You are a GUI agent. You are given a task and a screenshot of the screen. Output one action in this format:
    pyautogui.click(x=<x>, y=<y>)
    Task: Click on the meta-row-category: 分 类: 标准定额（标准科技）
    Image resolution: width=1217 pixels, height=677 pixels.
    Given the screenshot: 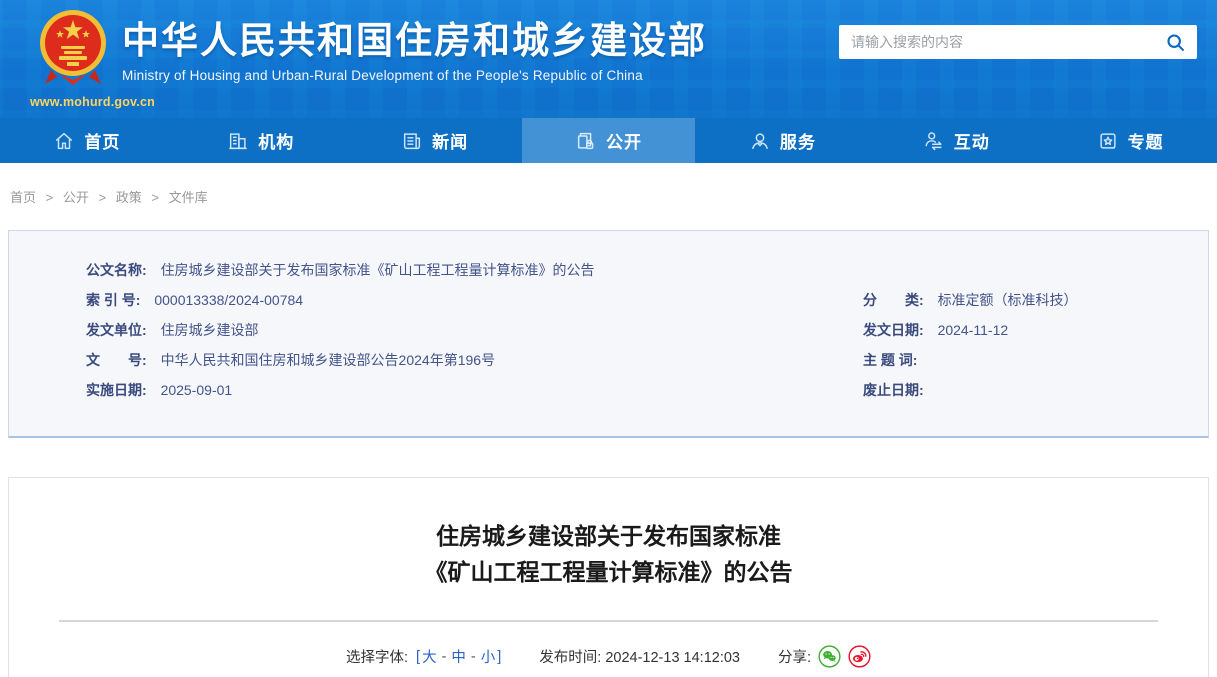 What is the action you would take?
    pyautogui.click(x=1035, y=300)
    